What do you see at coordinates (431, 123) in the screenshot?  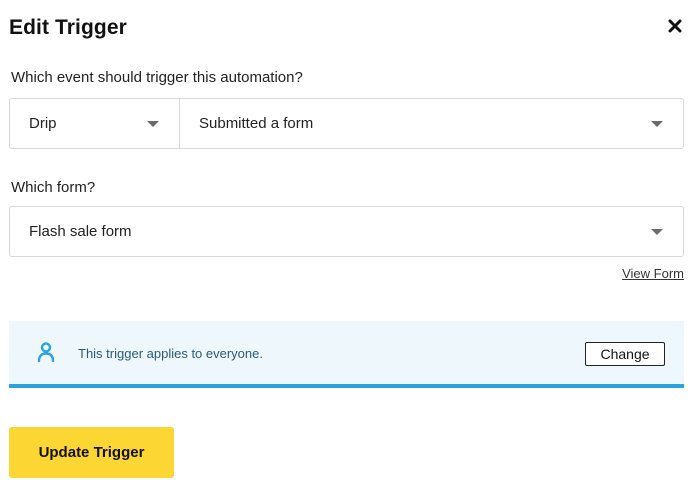 I see `event-type-dropdown: Submitted a form` at bounding box center [431, 123].